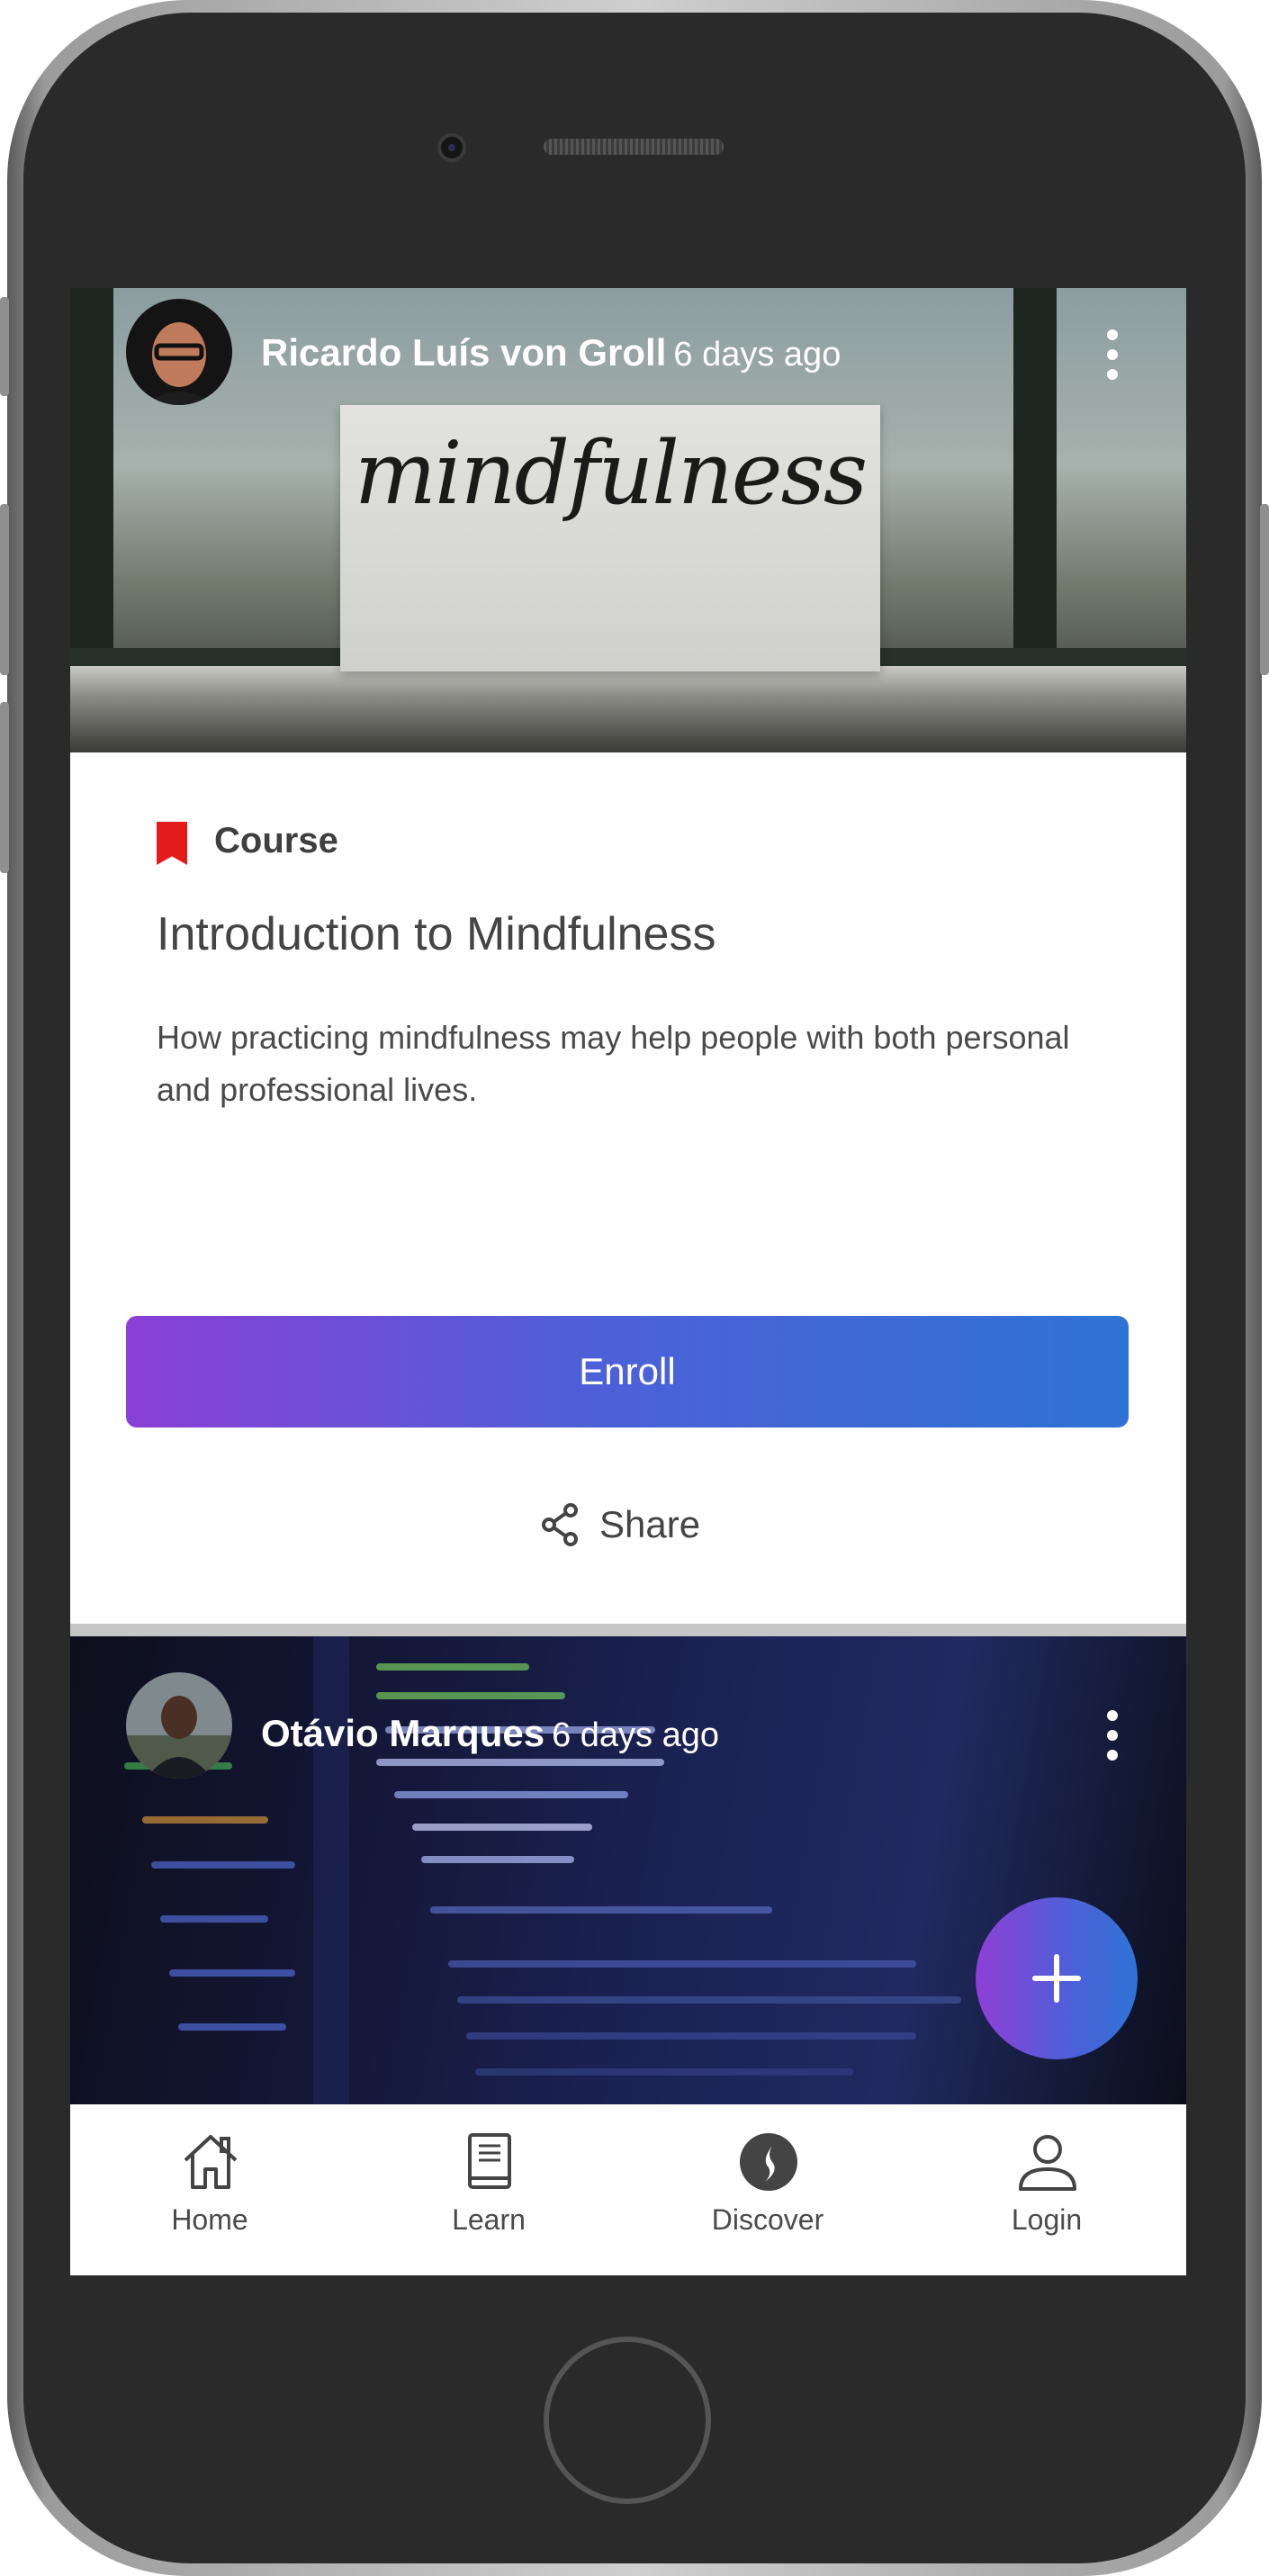  Describe the element at coordinates (1047, 2219) in the screenshot. I see `tab-label: Login` at that location.